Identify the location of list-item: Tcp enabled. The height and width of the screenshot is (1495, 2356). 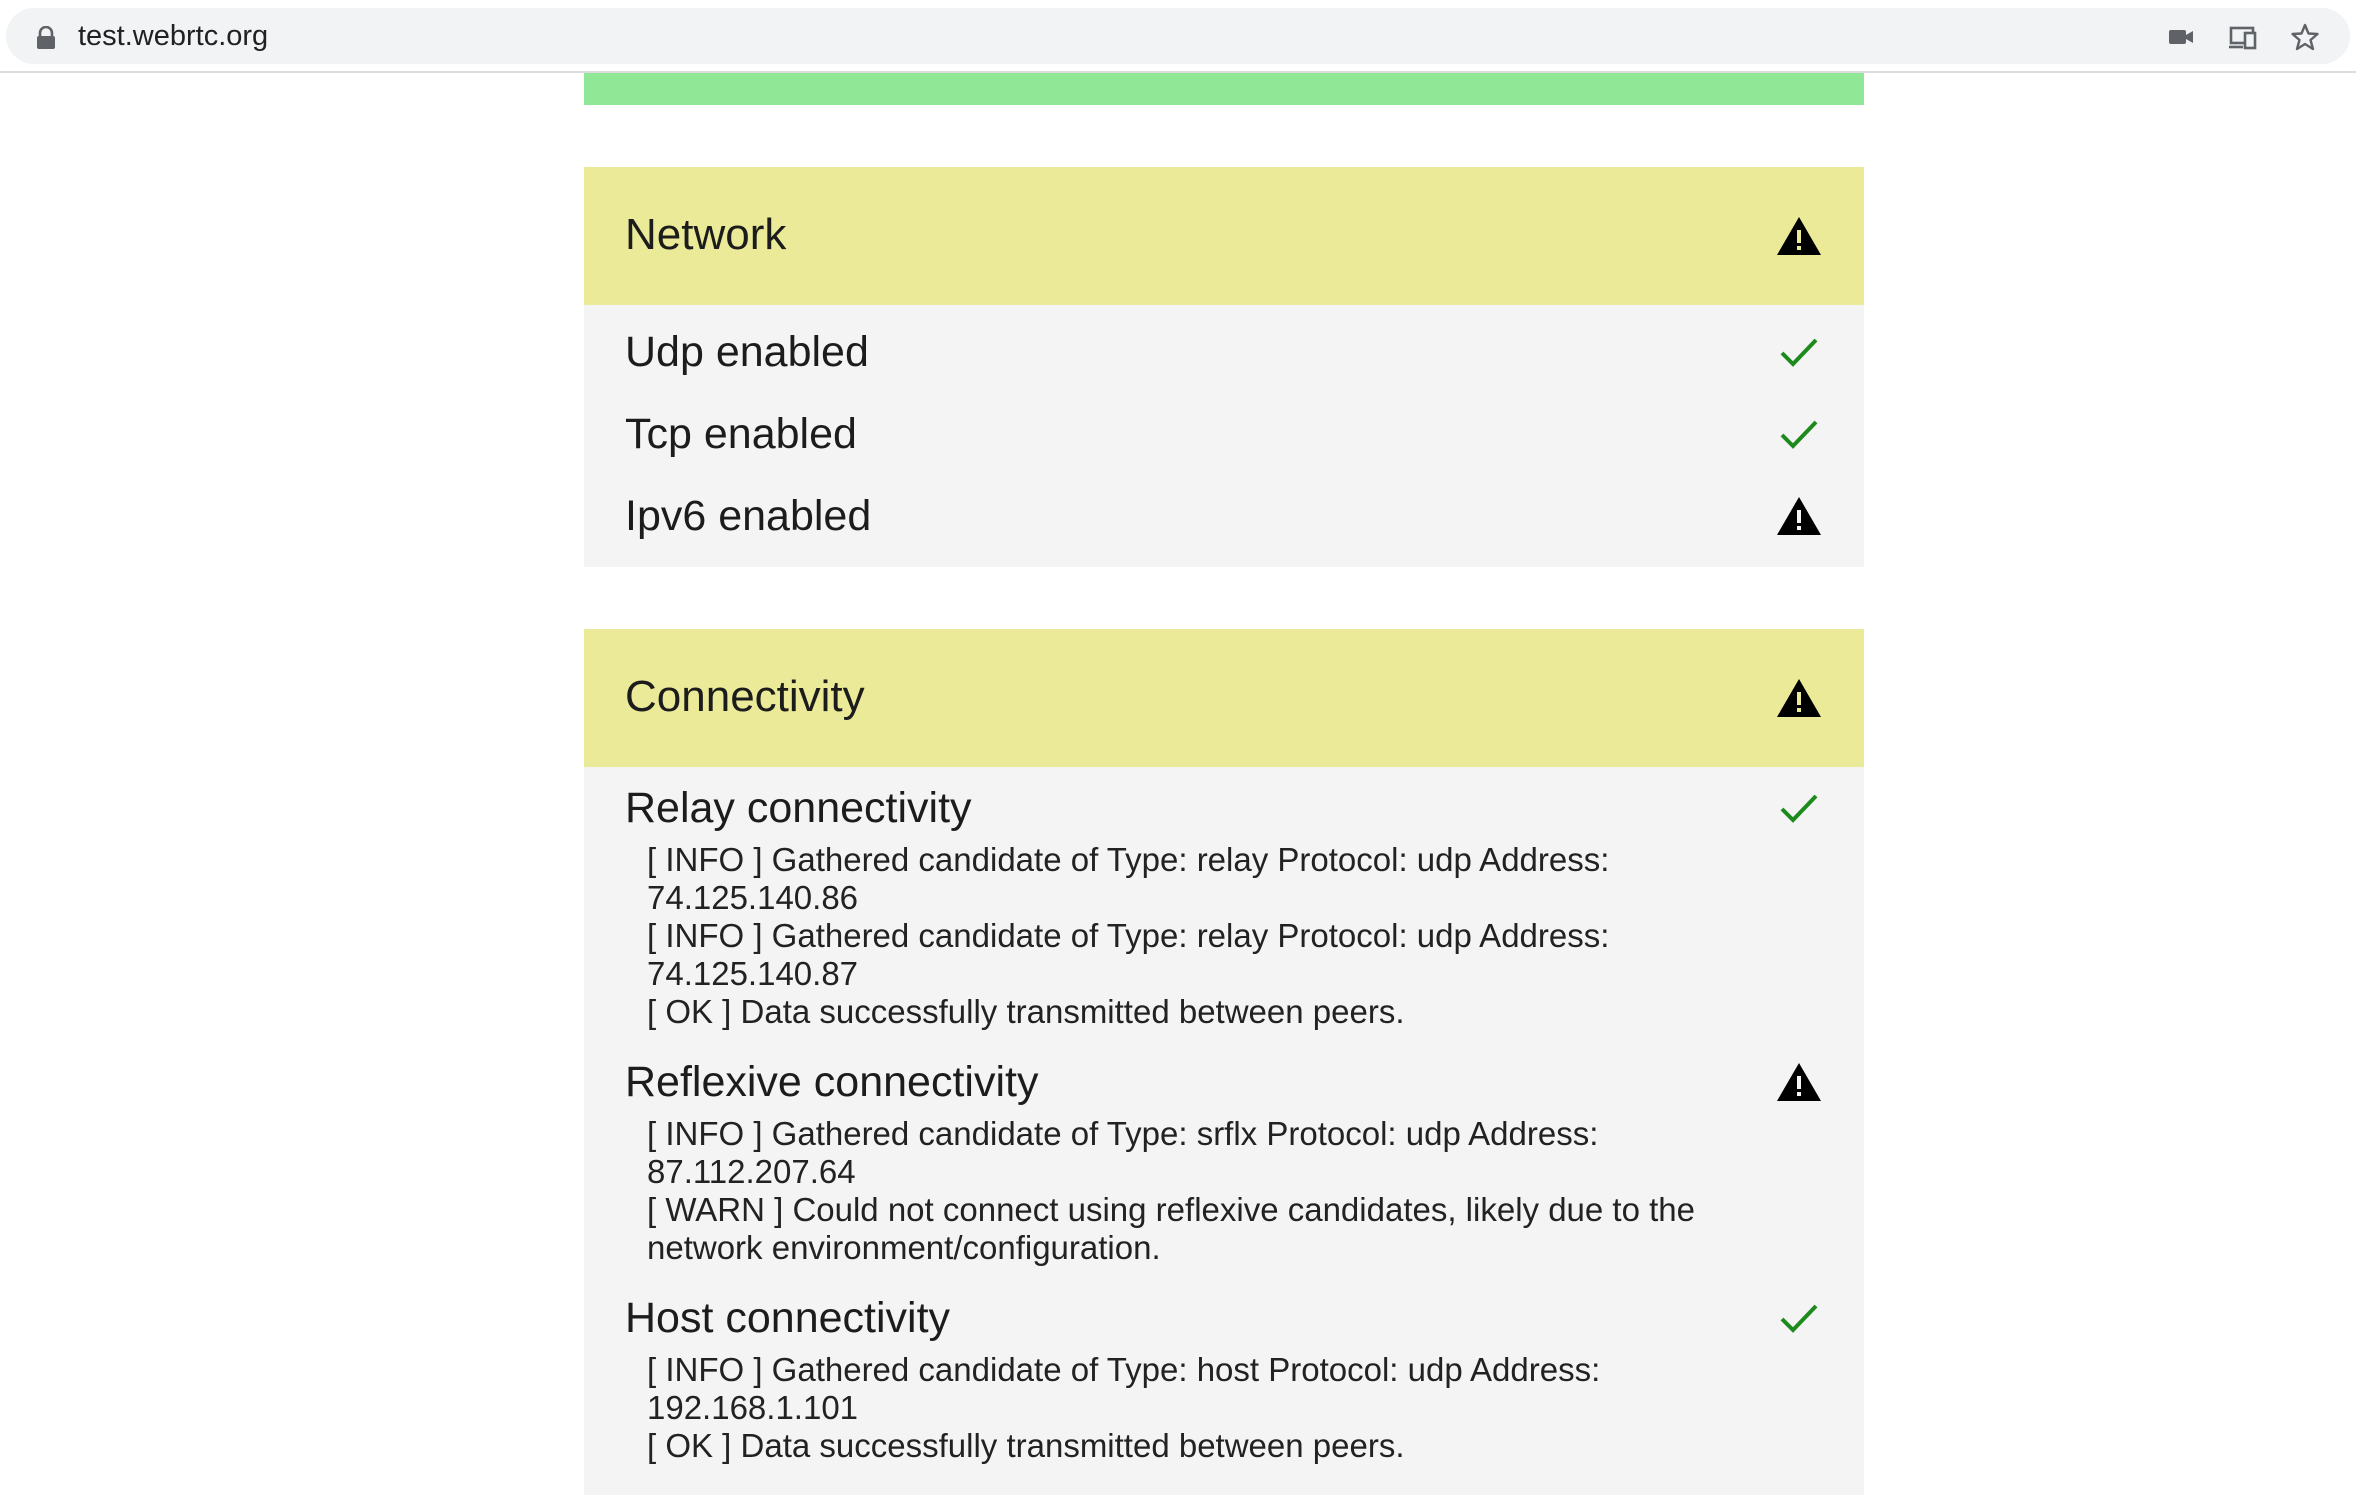
(1224, 434).